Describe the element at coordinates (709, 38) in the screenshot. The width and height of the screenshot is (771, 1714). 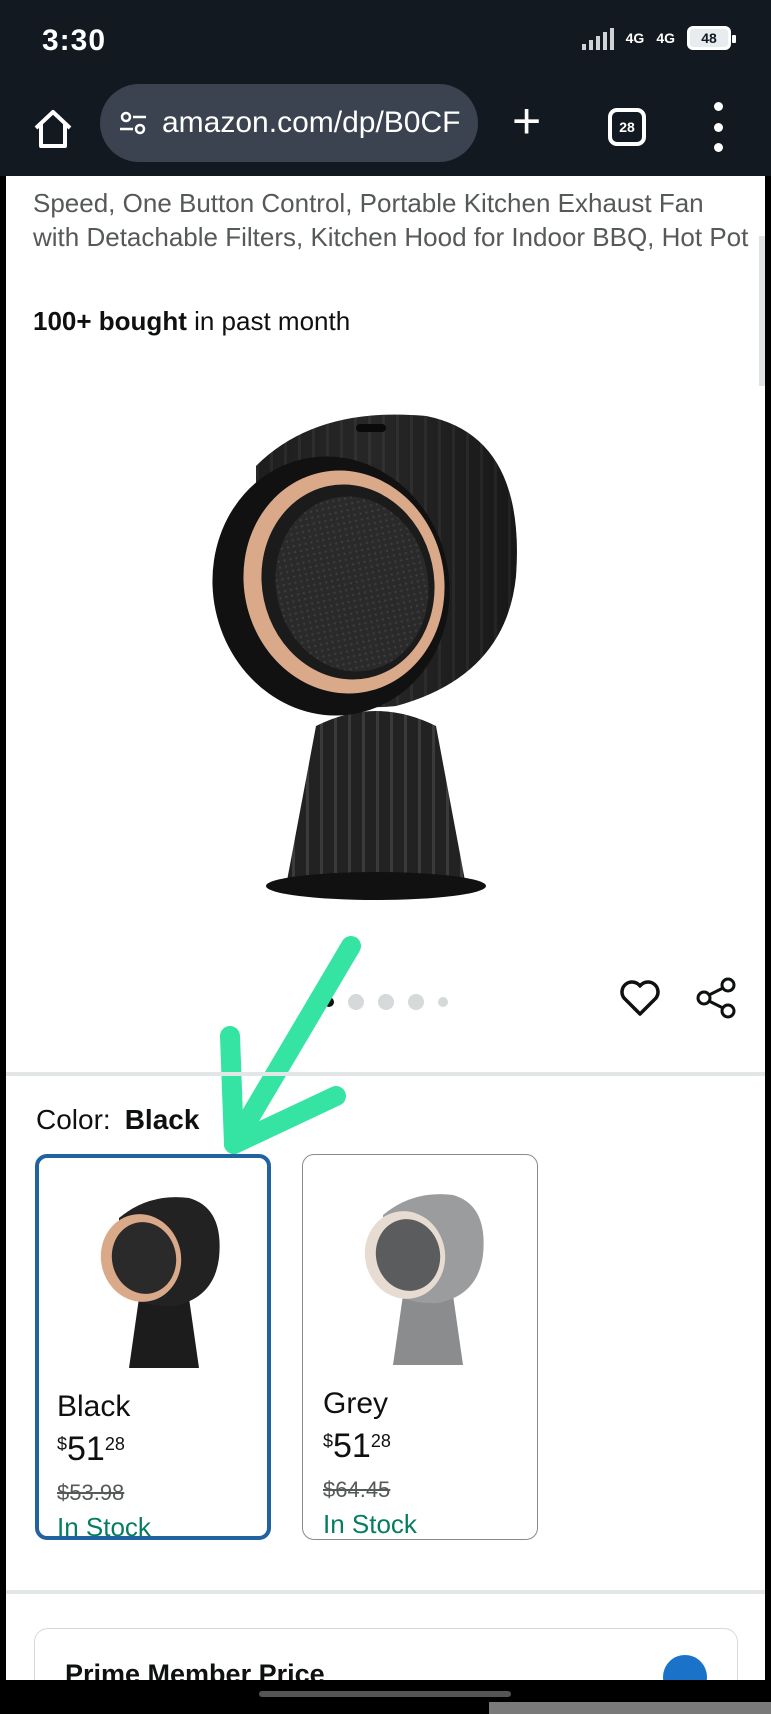
I see `battery-level: 48` at that location.